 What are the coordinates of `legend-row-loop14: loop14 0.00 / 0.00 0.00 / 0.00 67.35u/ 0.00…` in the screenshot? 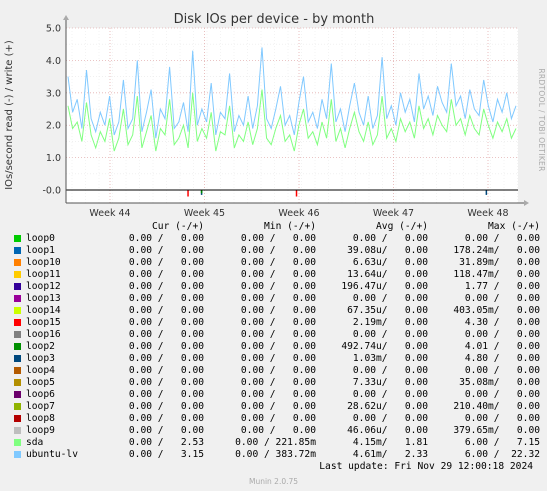 It's located at (276, 311).